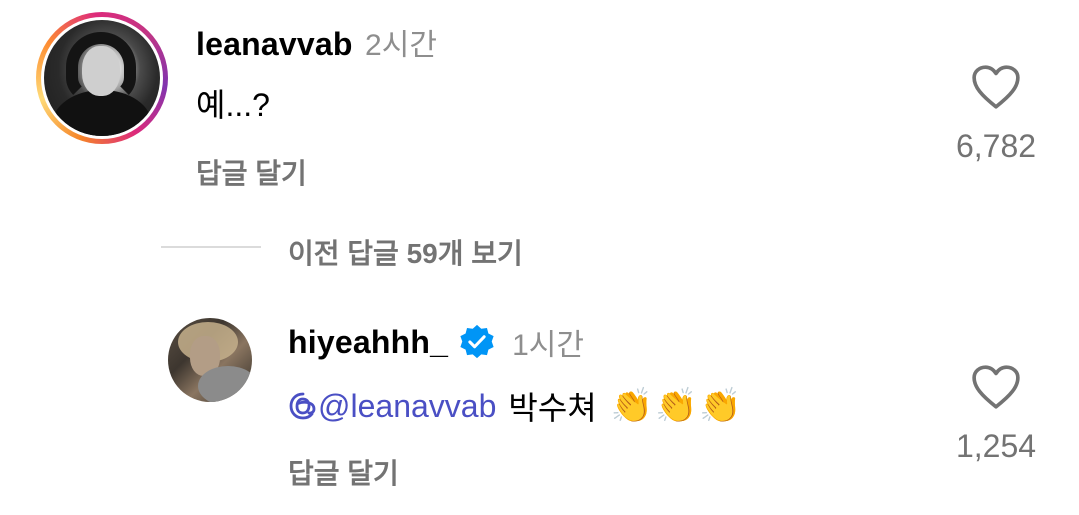 This screenshot has width=1079, height=515. Describe the element at coordinates (405, 252) in the screenshot. I see `view-more-replies-button: 이전 답글 59개 보기` at that location.